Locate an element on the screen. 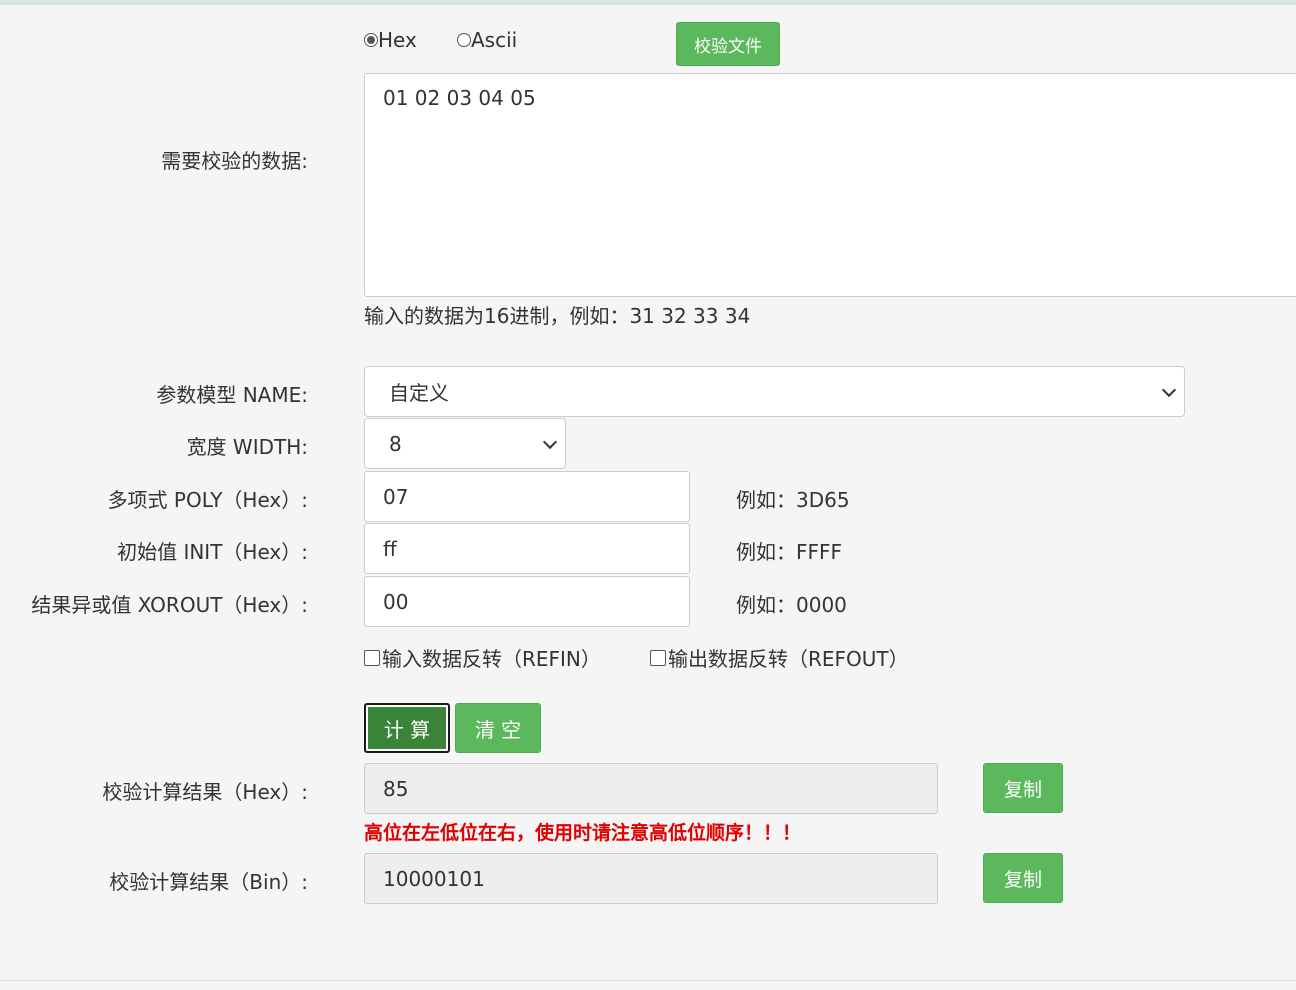  refin-checkbox-row: 输入数据反转（REFIN） is located at coordinates (482, 657).